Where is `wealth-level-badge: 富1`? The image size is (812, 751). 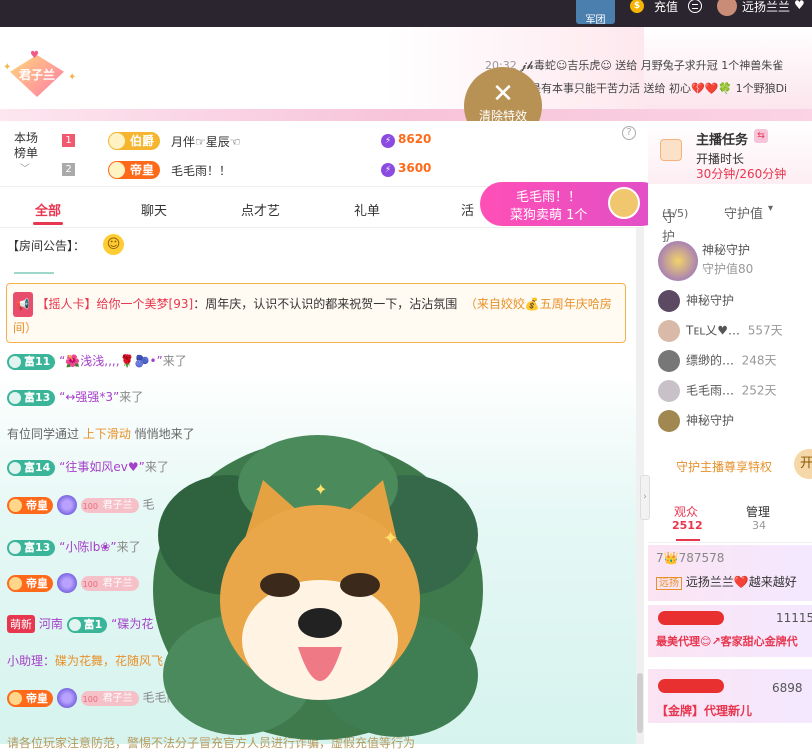 wealth-level-badge: 富1 is located at coordinates (87, 624).